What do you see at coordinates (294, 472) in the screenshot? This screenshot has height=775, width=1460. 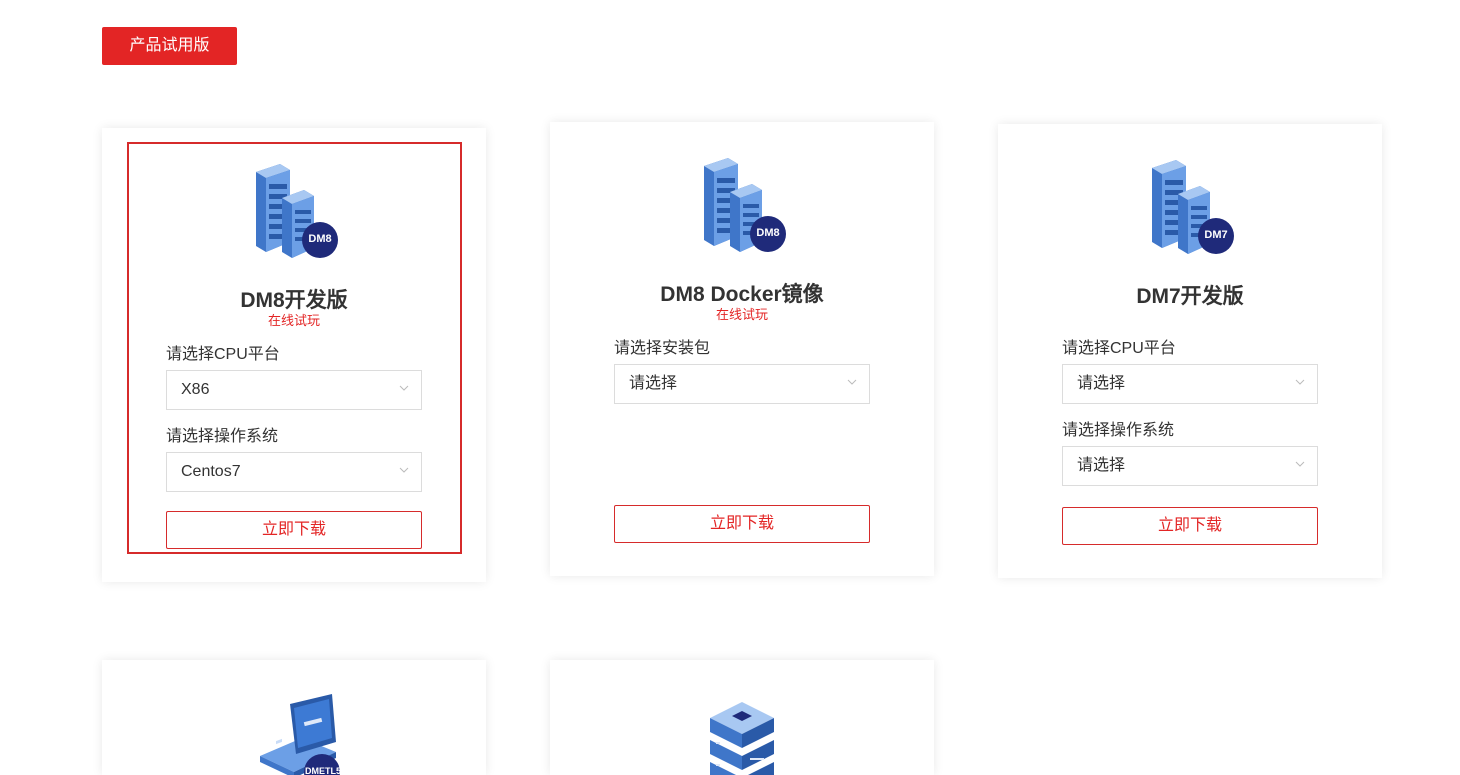 I see `os-select: Centos7` at bounding box center [294, 472].